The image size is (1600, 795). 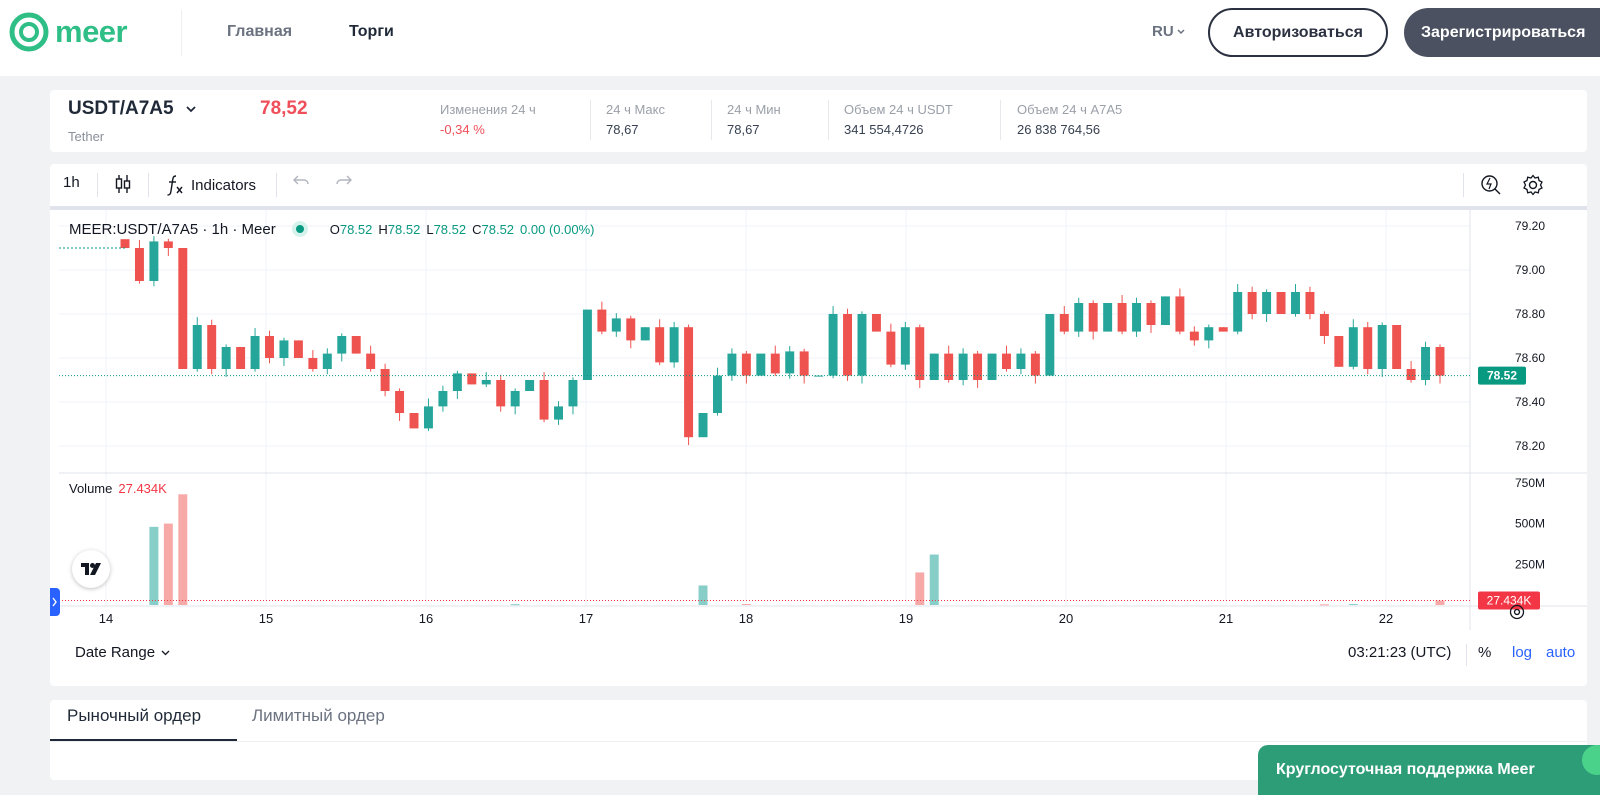 I want to click on redo-button, so click(x=344, y=181).